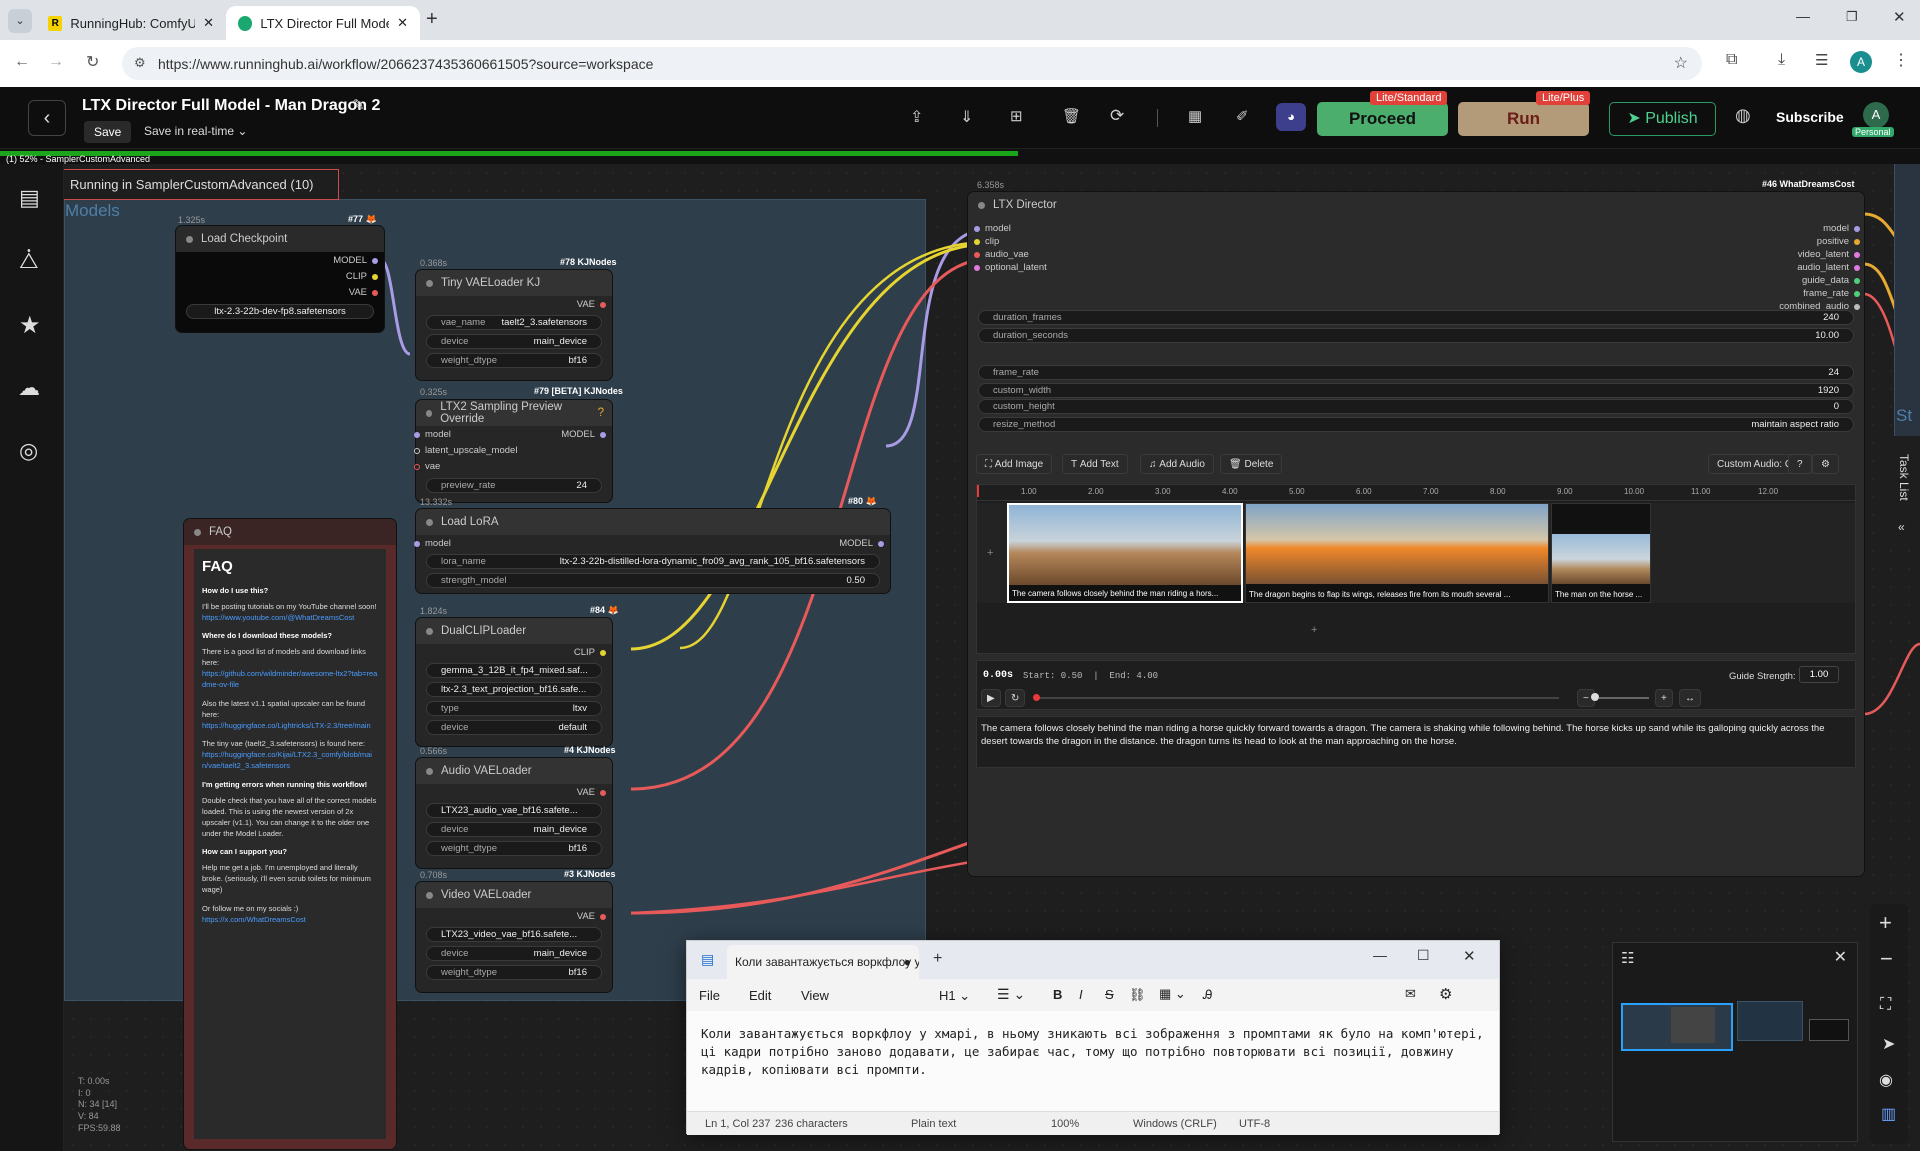 The image size is (1920, 1151). Describe the element at coordinates (1011, 994) in the screenshot. I see `list-icon: ☰ ⌄` at that location.